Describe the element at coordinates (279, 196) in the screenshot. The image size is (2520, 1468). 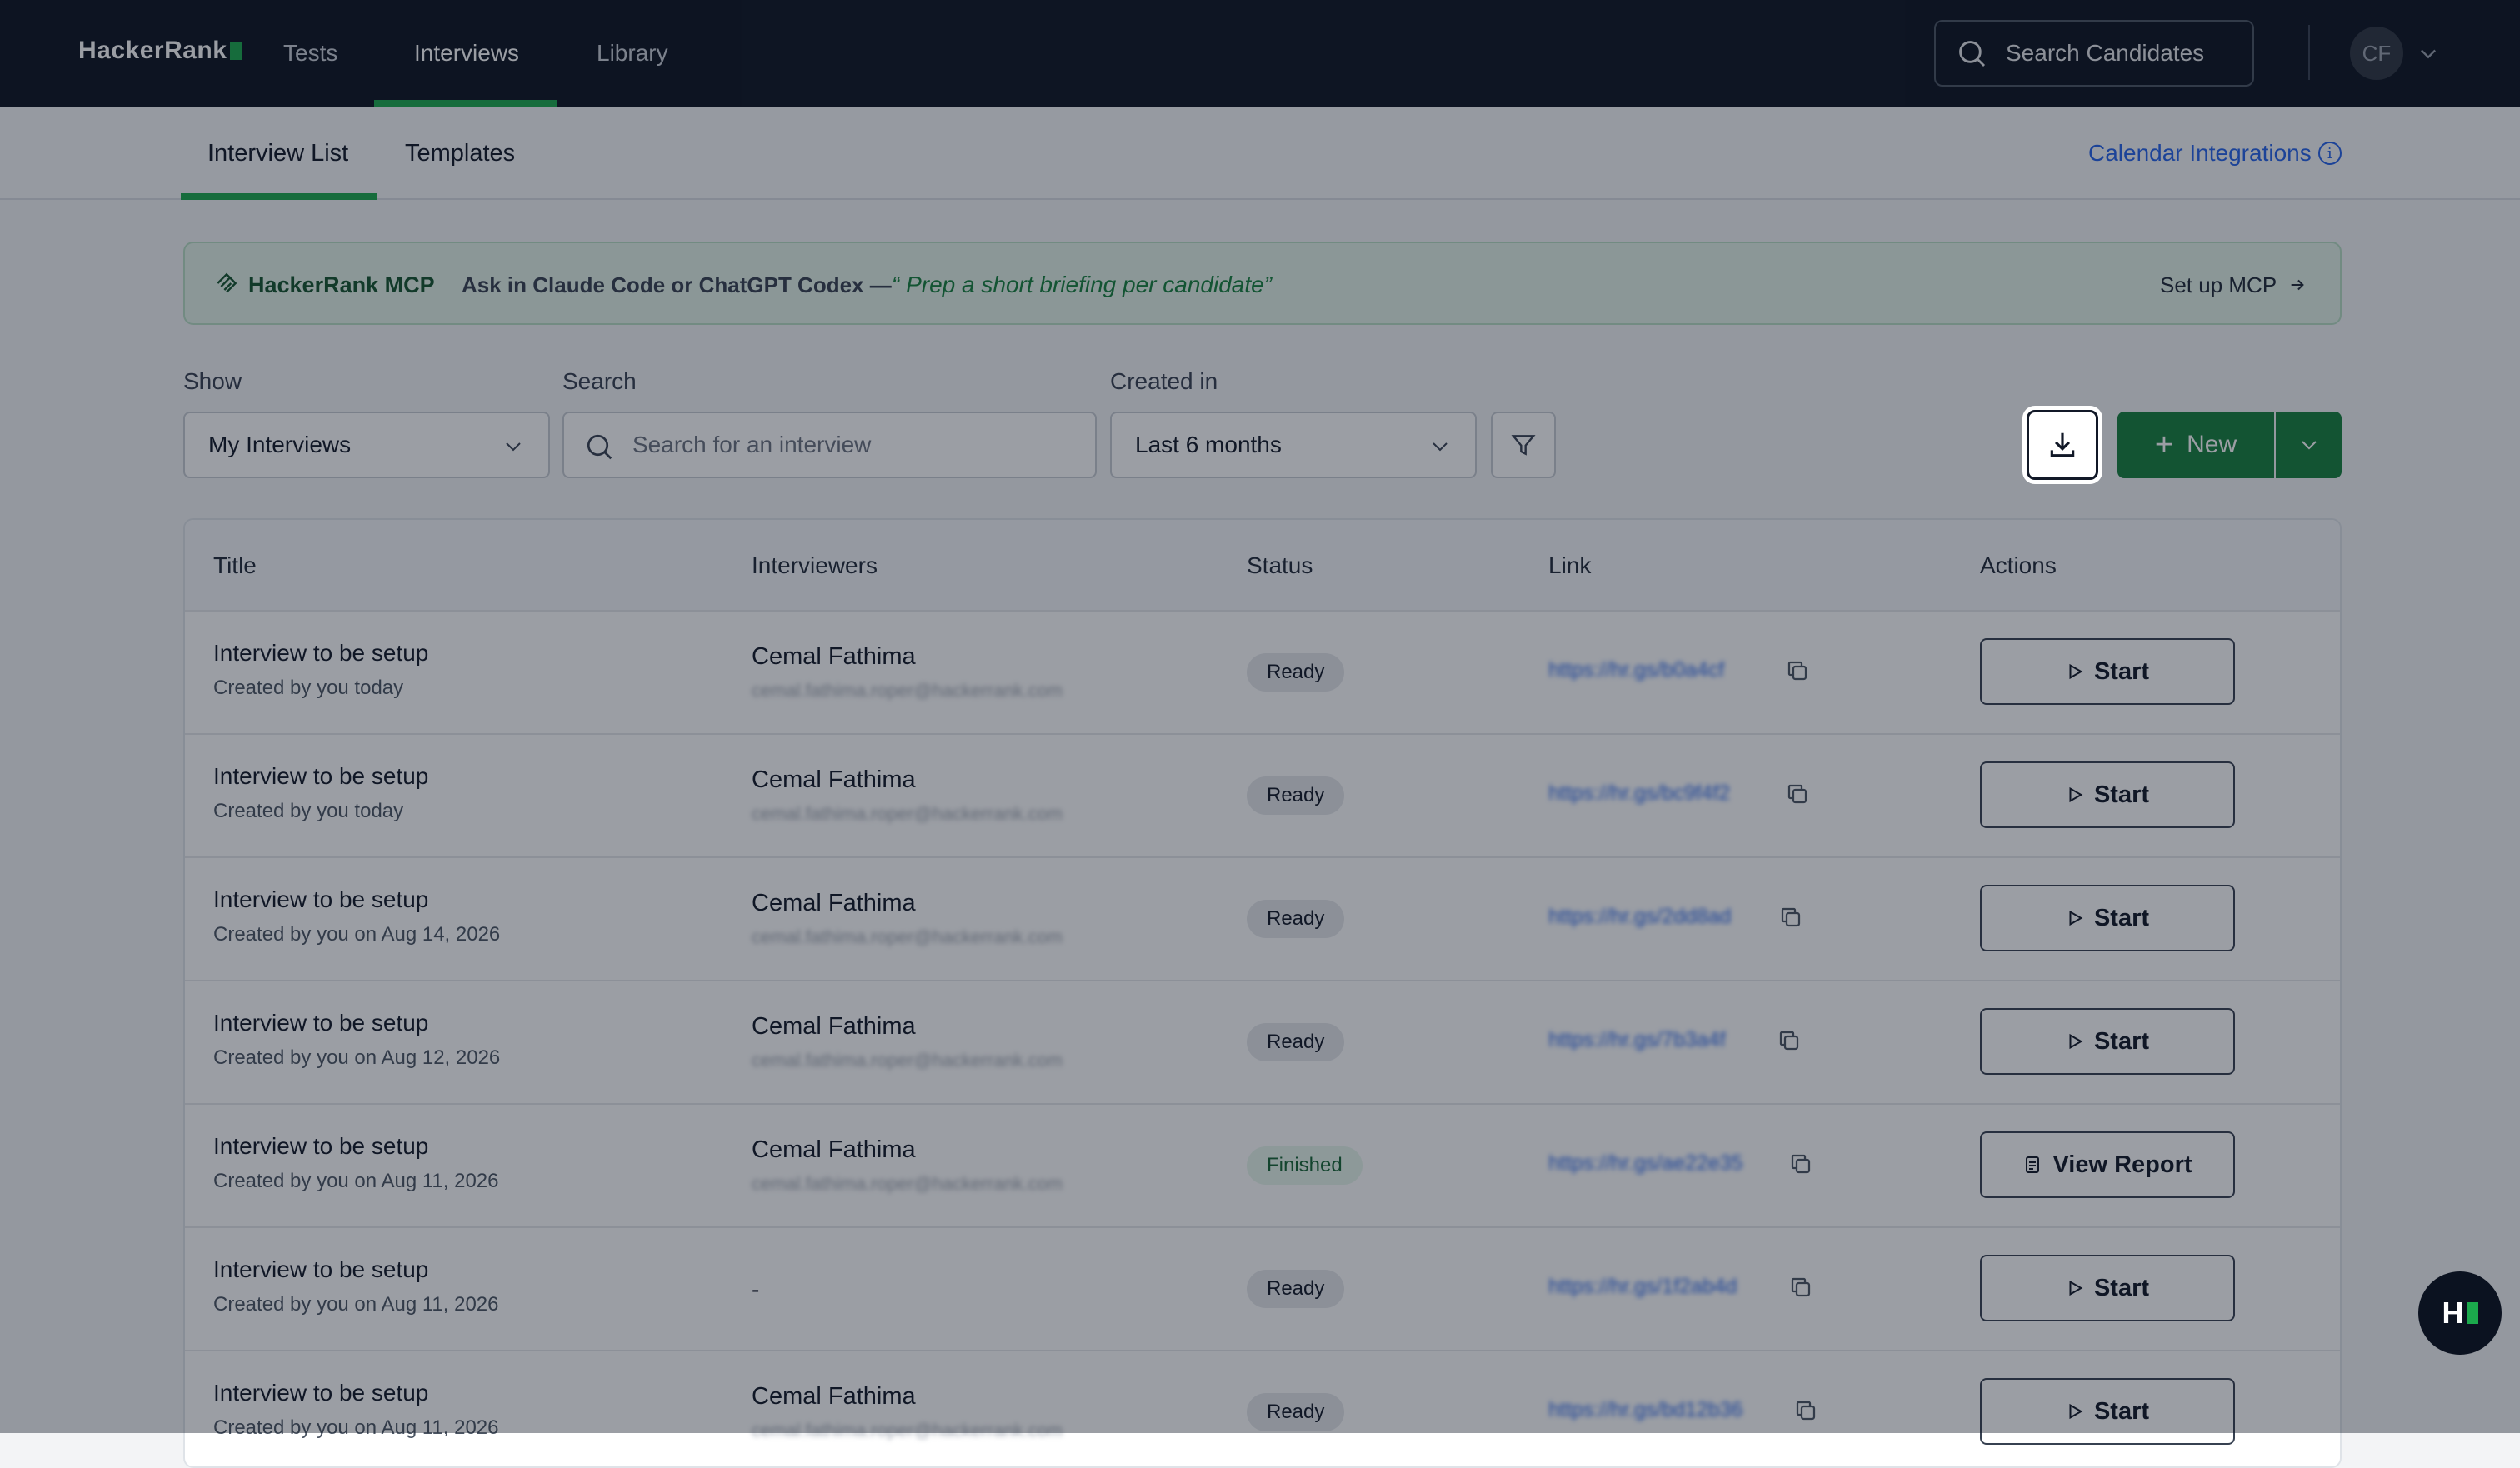
I see `active-tab-indicator` at that location.